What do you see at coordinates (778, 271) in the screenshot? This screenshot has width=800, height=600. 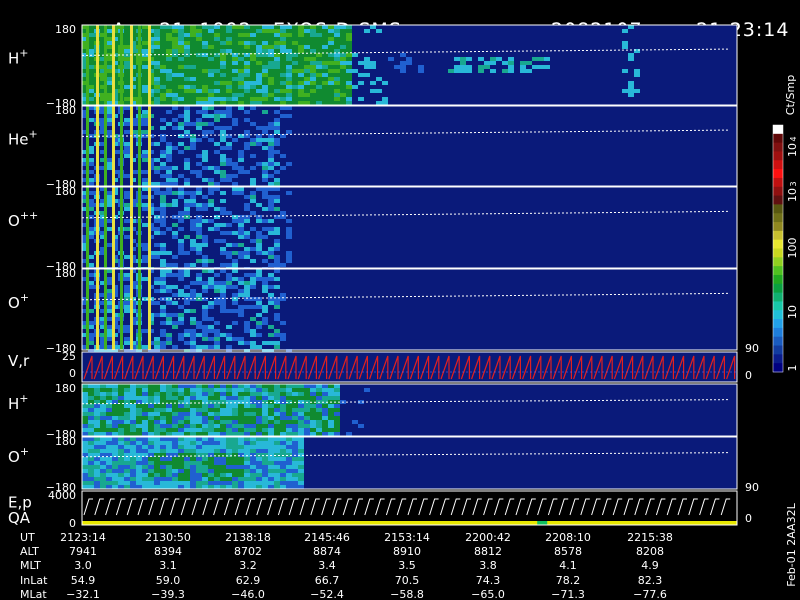 I see `colorbar-swatch` at bounding box center [778, 271].